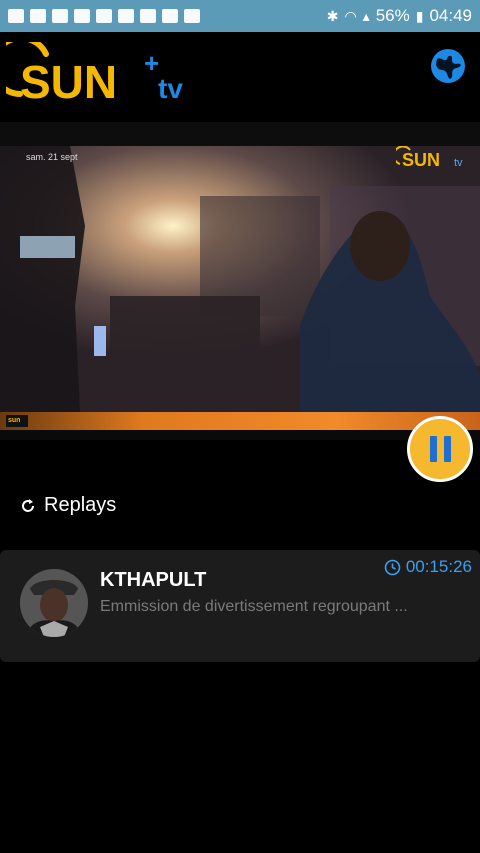  What do you see at coordinates (350, 15) in the screenshot?
I see `wifi-icon: ◠` at bounding box center [350, 15].